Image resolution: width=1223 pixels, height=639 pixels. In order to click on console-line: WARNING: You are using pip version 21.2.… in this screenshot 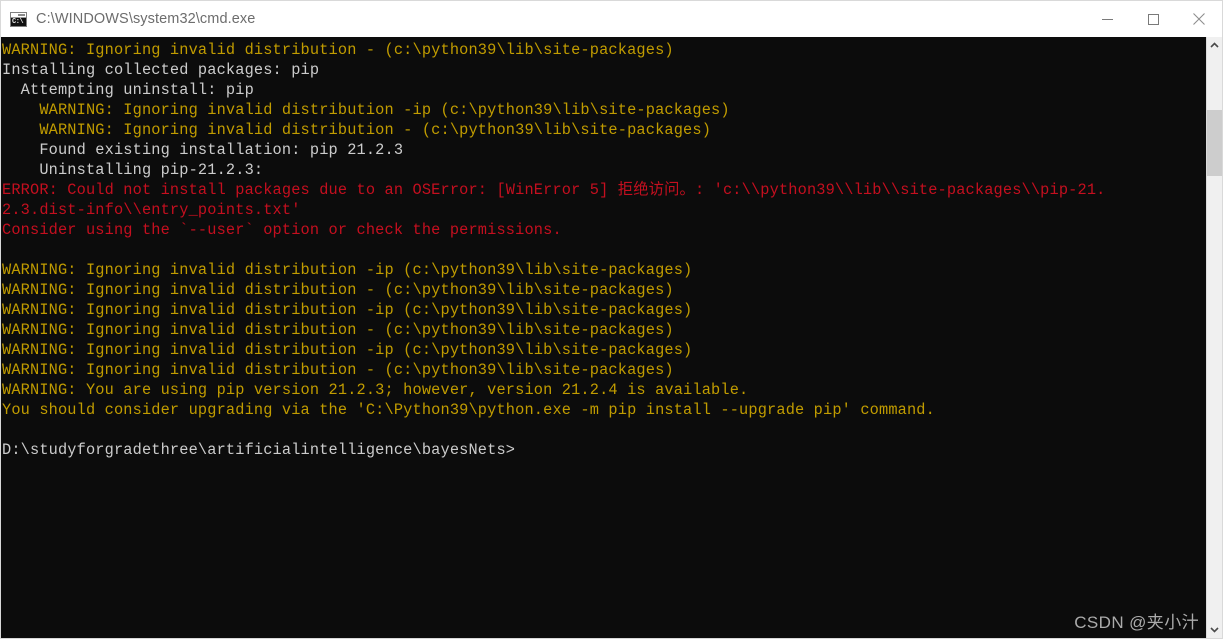, I will do `click(375, 390)`.